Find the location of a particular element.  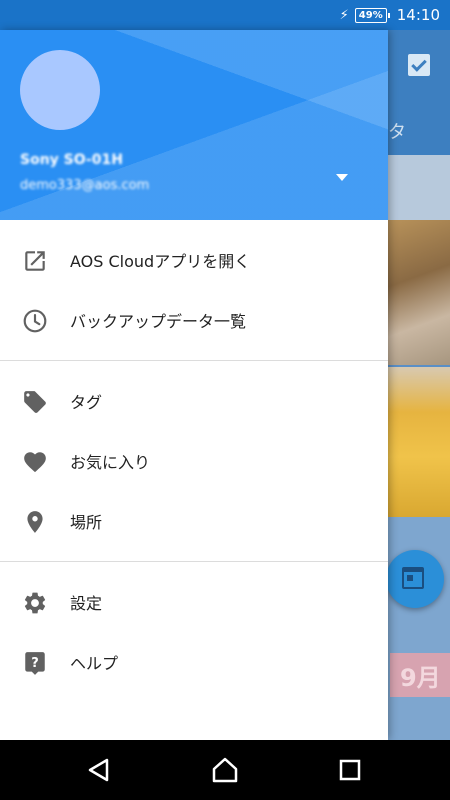

menu-item-favorites: お気に入り is located at coordinates (194, 461).